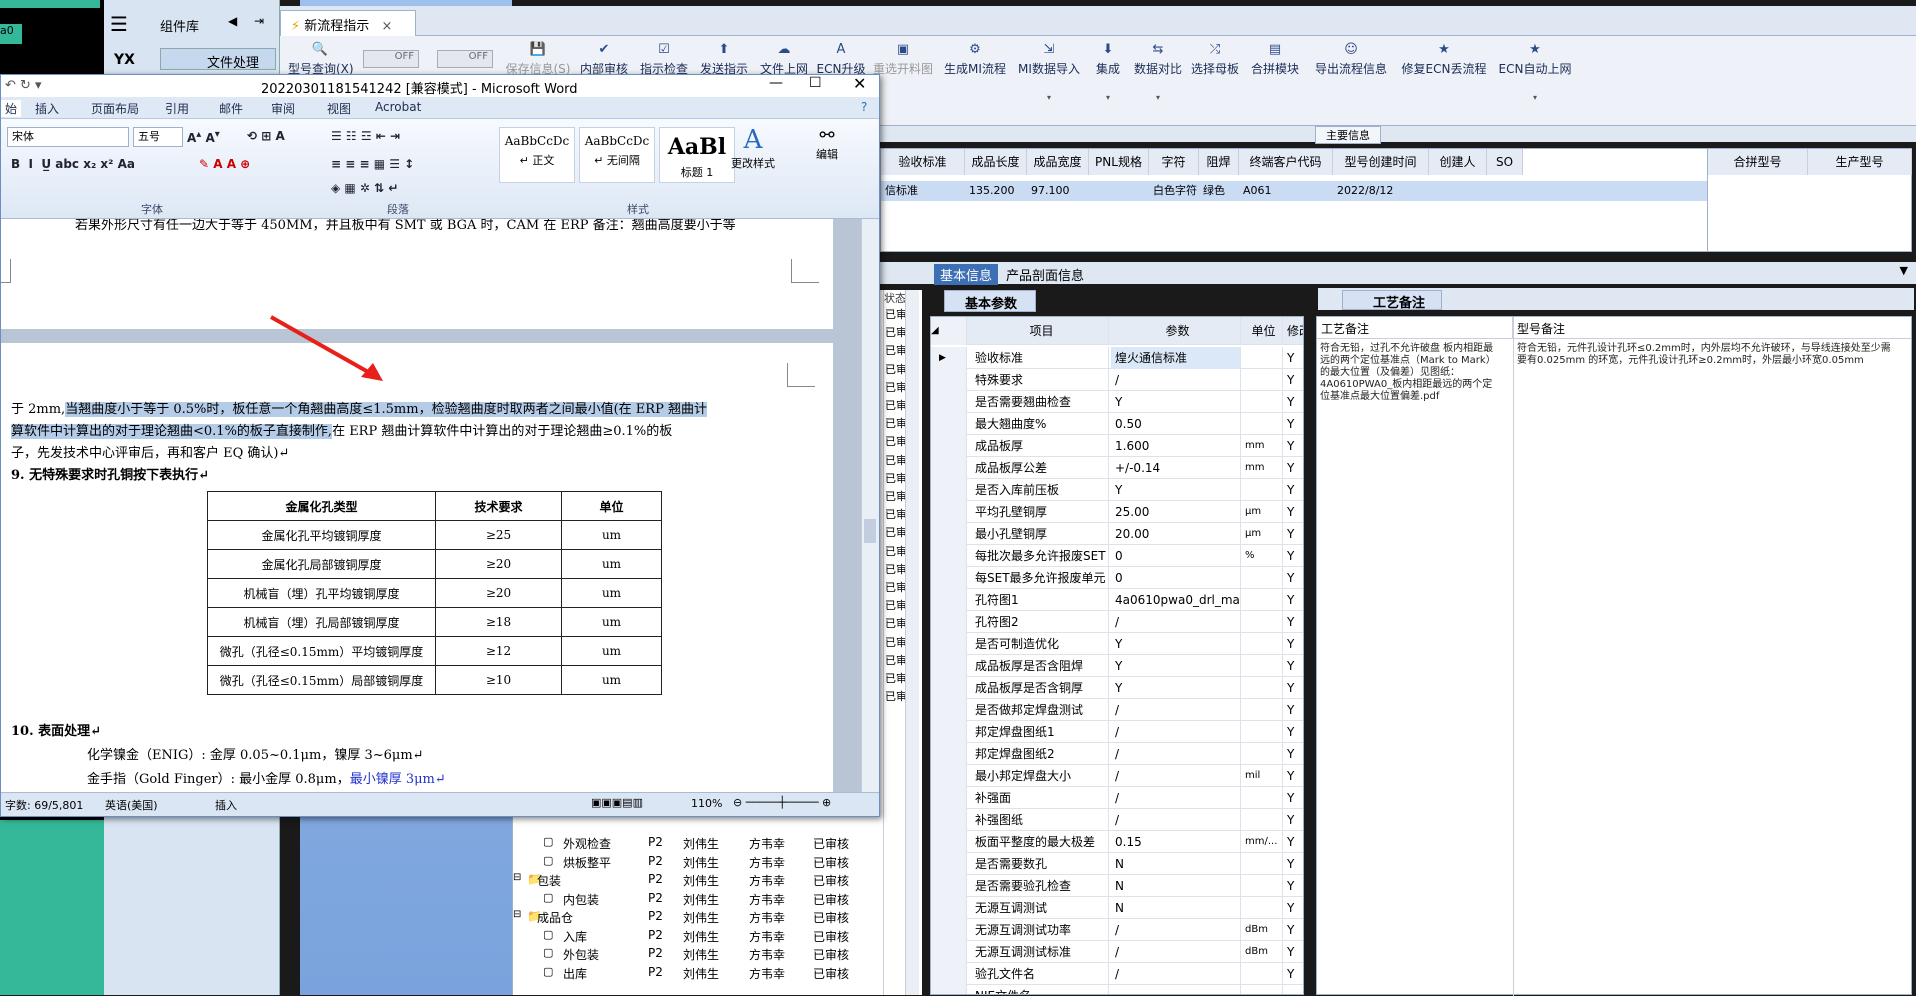 Image resolution: width=1916 pixels, height=996 pixels. What do you see at coordinates (1039, 974) in the screenshot?
I see `param-cell: 验孔文件名` at bounding box center [1039, 974].